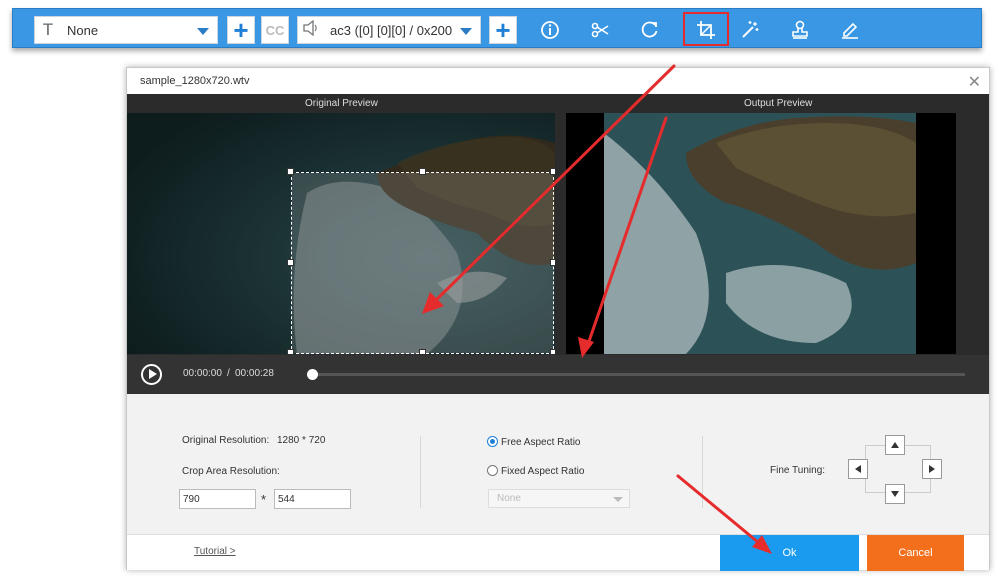 The width and height of the screenshot is (1000, 580). I want to click on stamp-icon, so click(800, 29).